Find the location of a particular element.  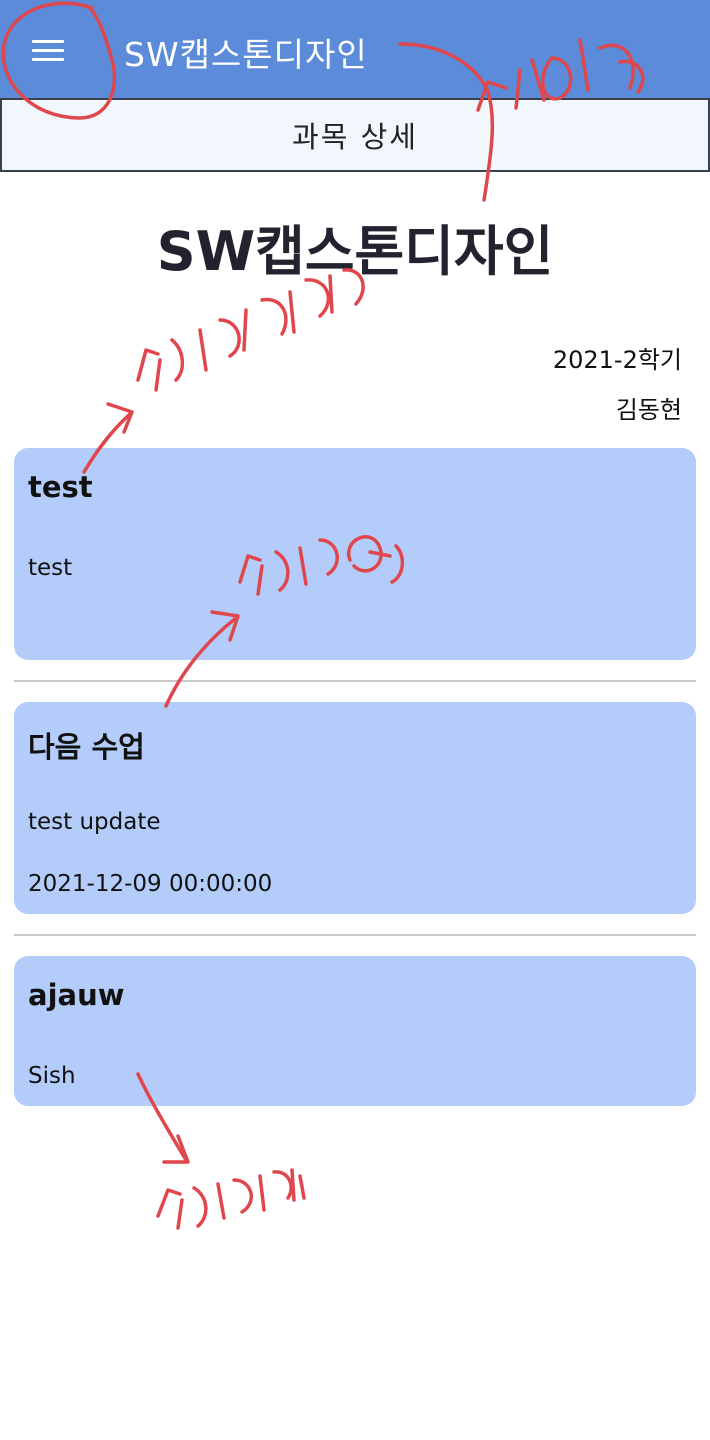

course-professor: 김동현 is located at coordinates (648, 410).